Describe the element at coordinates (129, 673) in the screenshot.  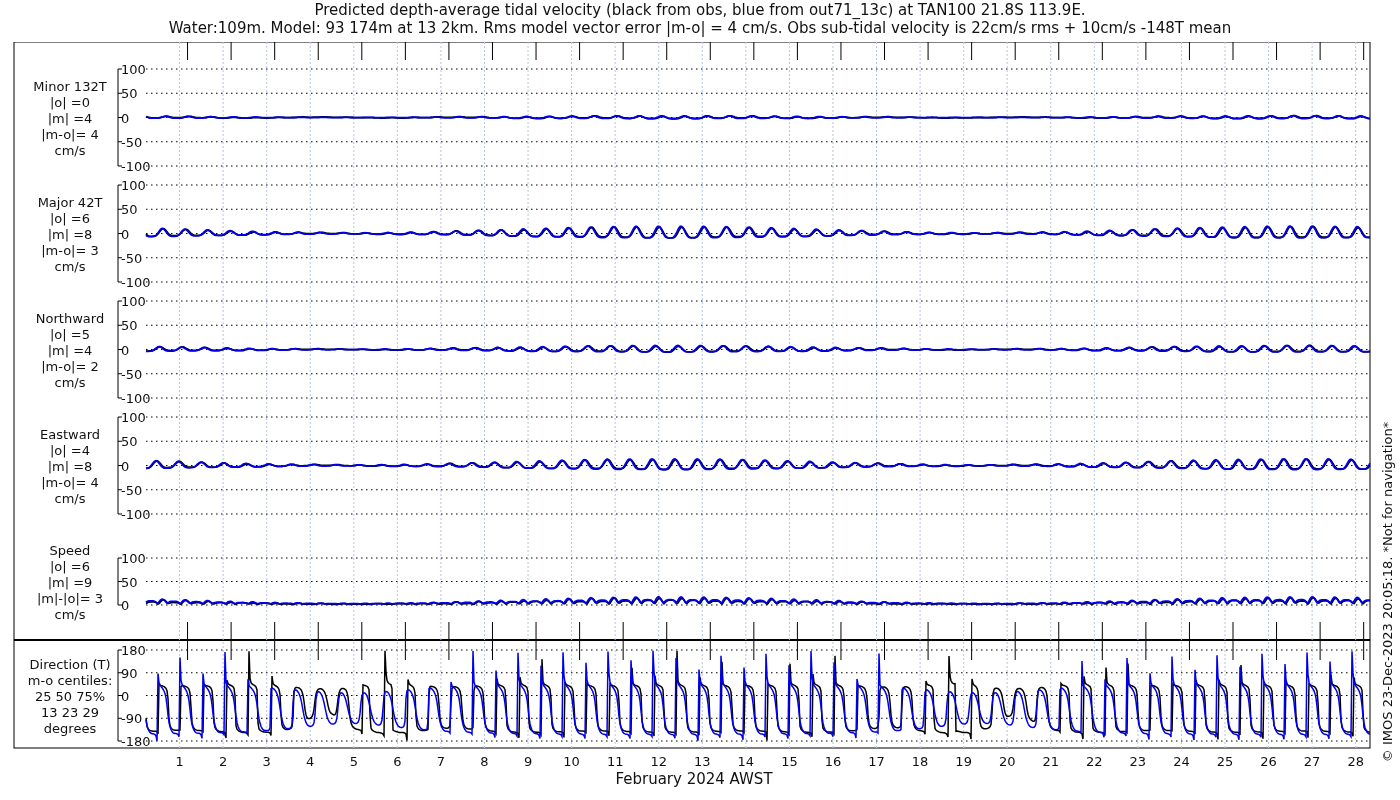
I see `y-tick-label: 90` at that location.